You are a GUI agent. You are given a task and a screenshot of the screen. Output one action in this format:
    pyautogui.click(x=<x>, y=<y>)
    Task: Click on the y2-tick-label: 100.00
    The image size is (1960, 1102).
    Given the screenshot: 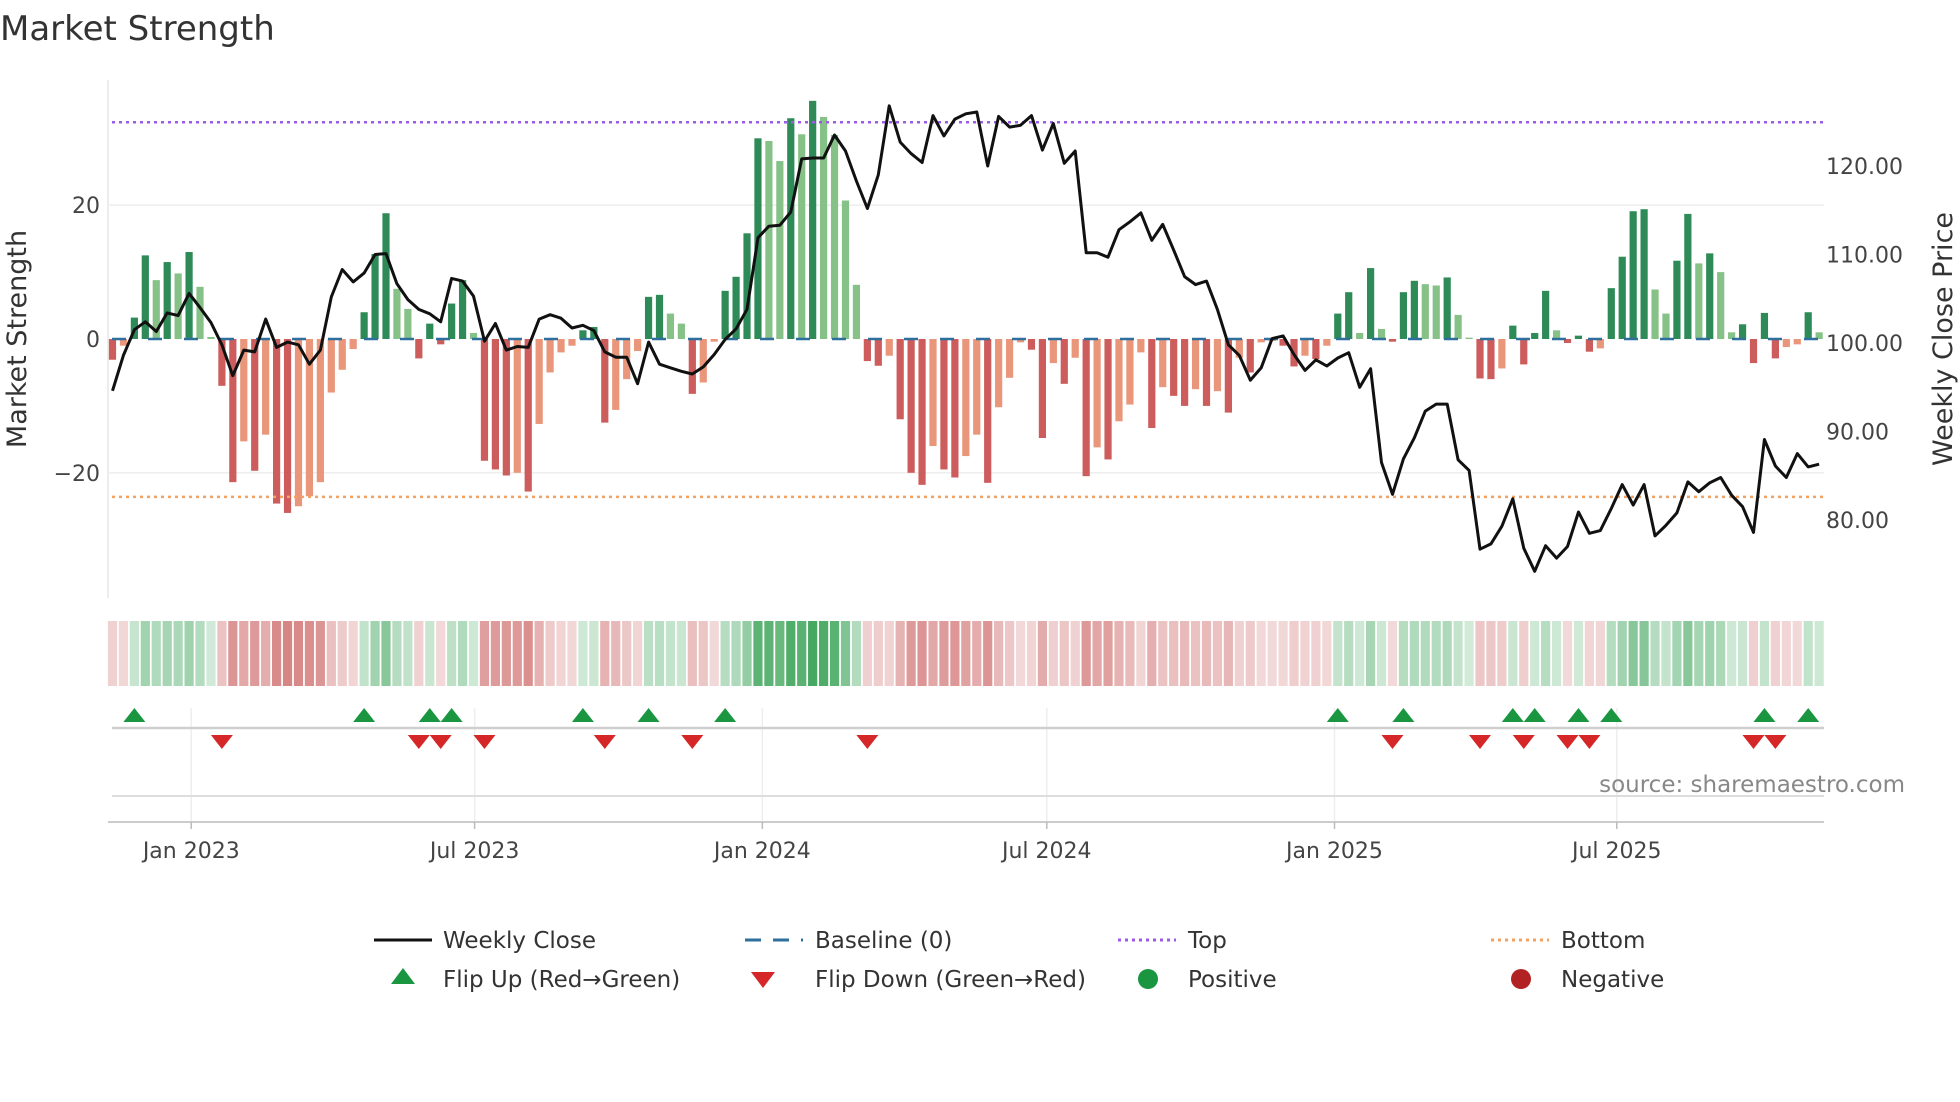 What is the action you would take?
    pyautogui.click(x=1864, y=344)
    